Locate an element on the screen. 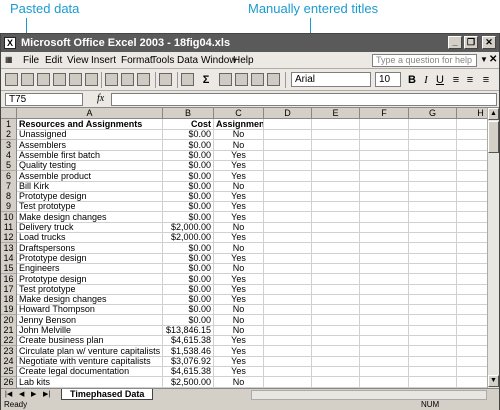  zoom-icon is located at coordinates (257, 79).